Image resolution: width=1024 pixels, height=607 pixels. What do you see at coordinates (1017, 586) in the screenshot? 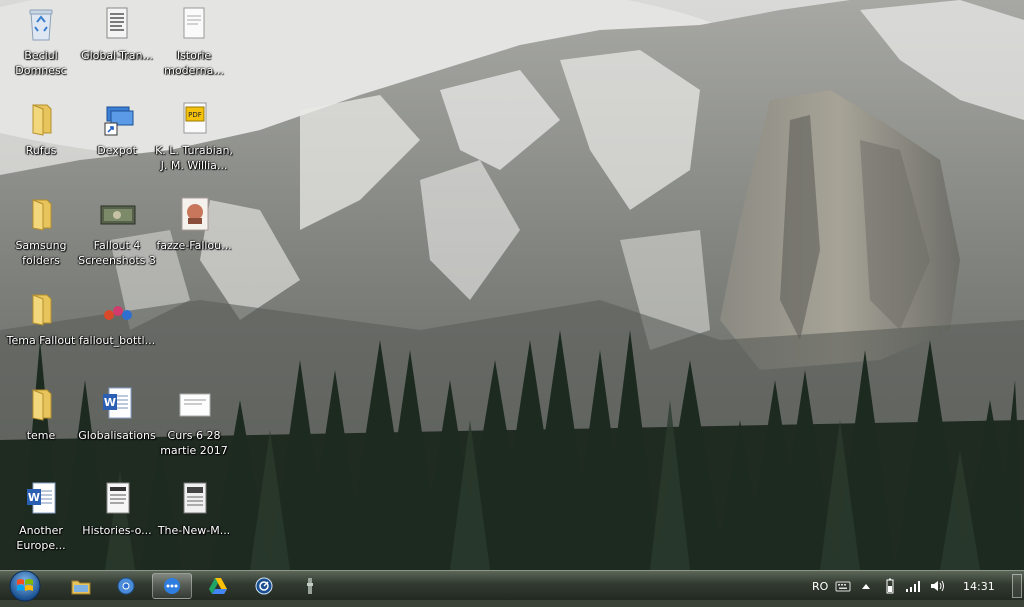
I see `show-desktop-button` at bounding box center [1017, 586].